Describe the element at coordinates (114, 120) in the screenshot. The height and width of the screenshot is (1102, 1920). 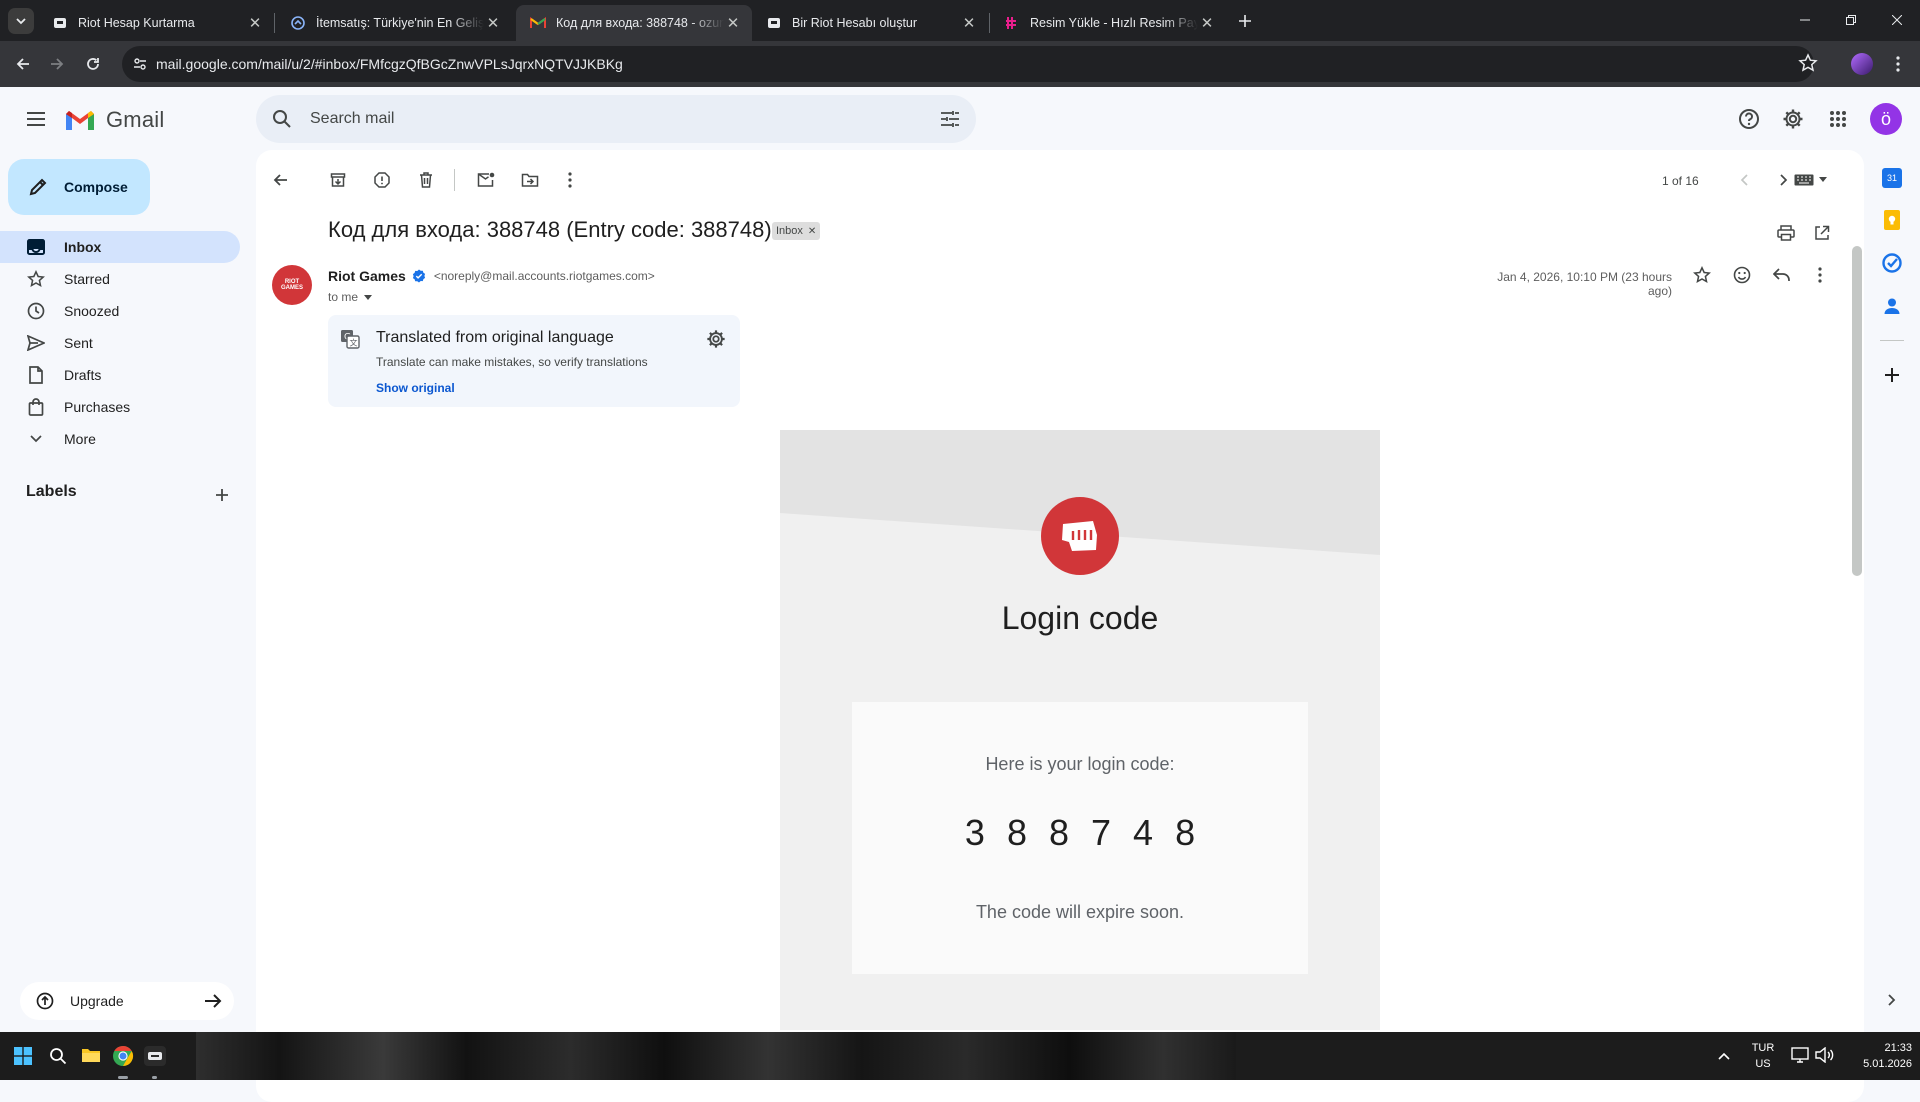
I see `gmail-logo: Gmail` at that location.